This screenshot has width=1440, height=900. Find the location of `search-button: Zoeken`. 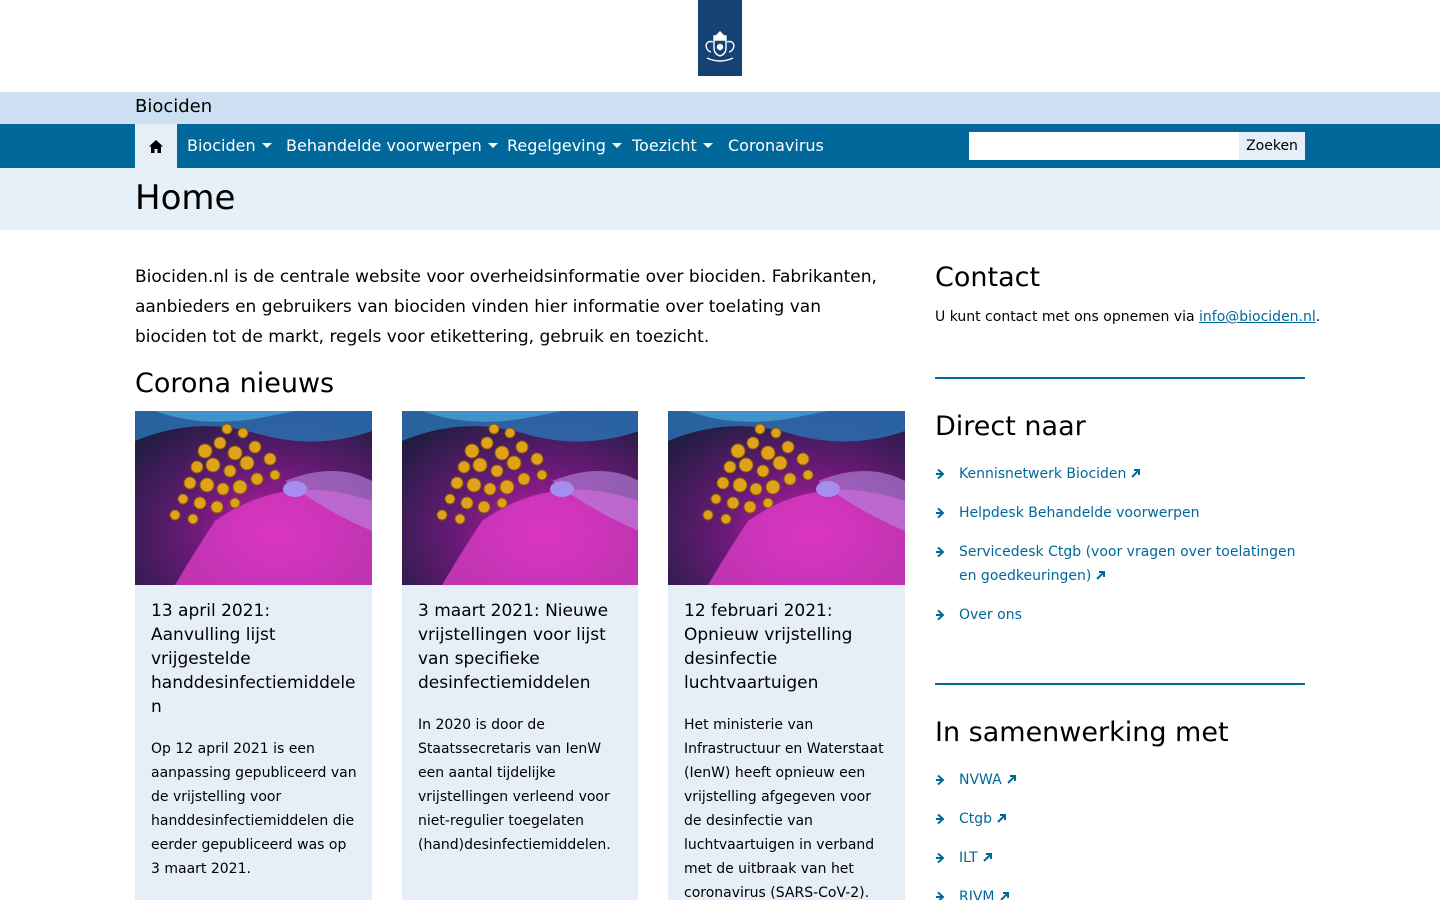

search-button: Zoeken is located at coordinates (1272, 146).